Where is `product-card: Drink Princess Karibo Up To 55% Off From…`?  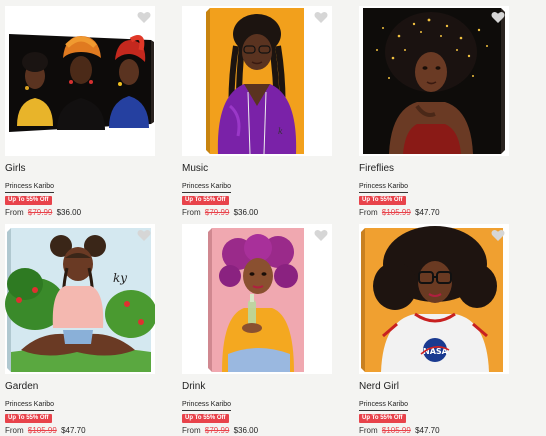 product-card: Drink Princess Karibo Up To 55% Off From… is located at coordinates (257, 330).